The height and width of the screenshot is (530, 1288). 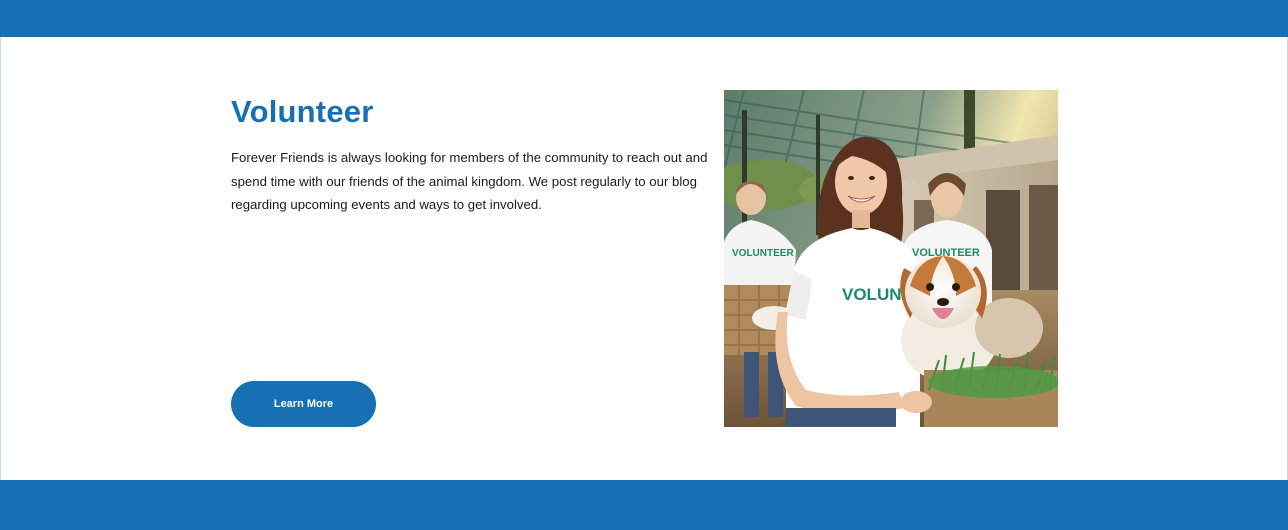 I want to click on bottom-banner, so click(x=644, y=505).